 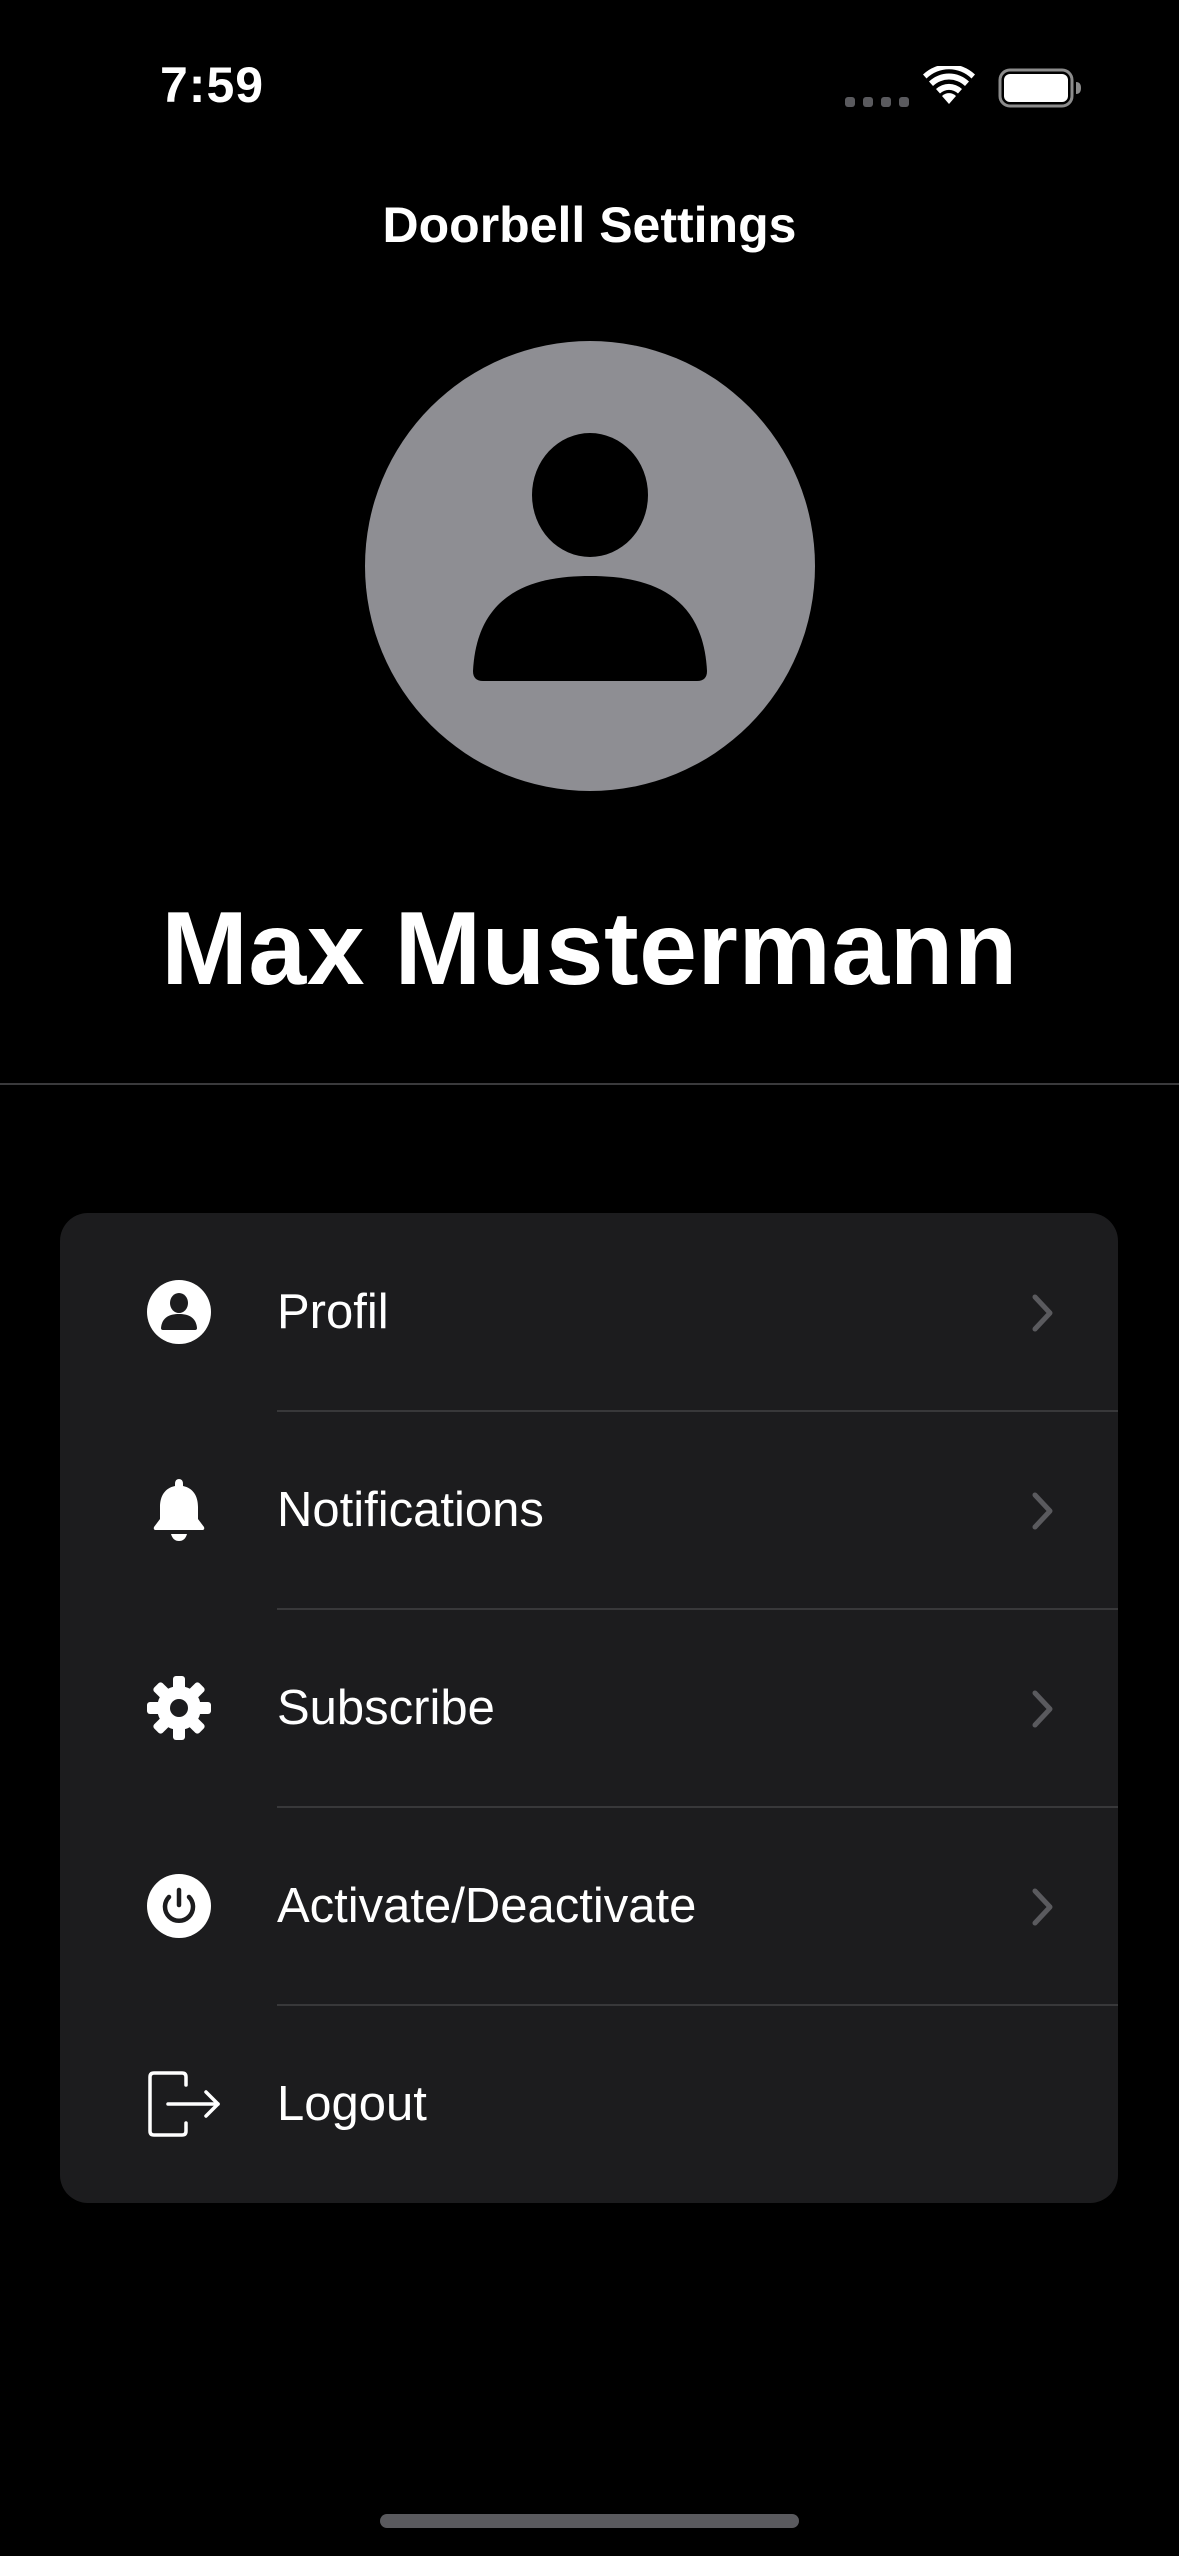 I want to click on menu-item-logout: Logout, so click(x=589, y=2104).